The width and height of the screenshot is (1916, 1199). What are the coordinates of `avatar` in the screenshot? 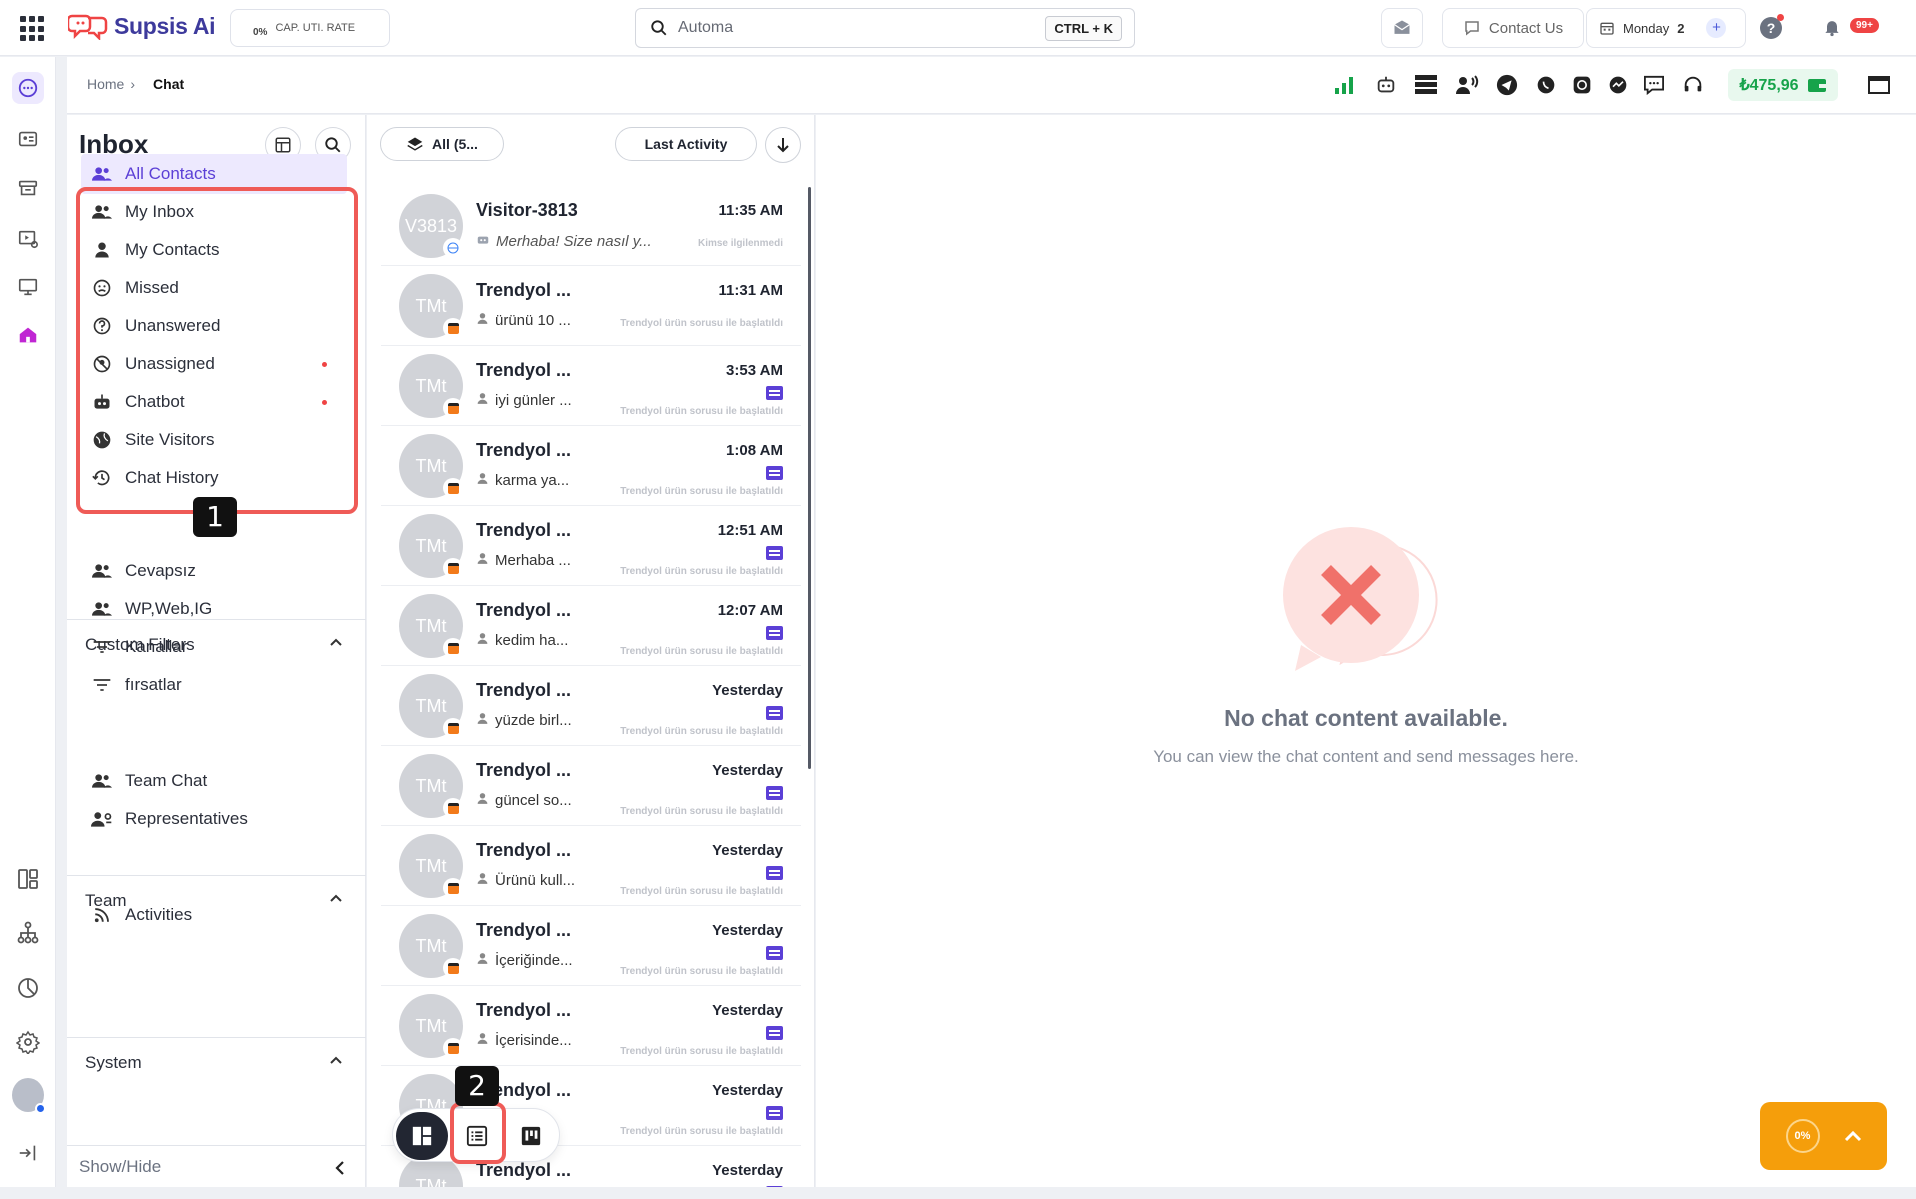 It's located at (29, 1096).